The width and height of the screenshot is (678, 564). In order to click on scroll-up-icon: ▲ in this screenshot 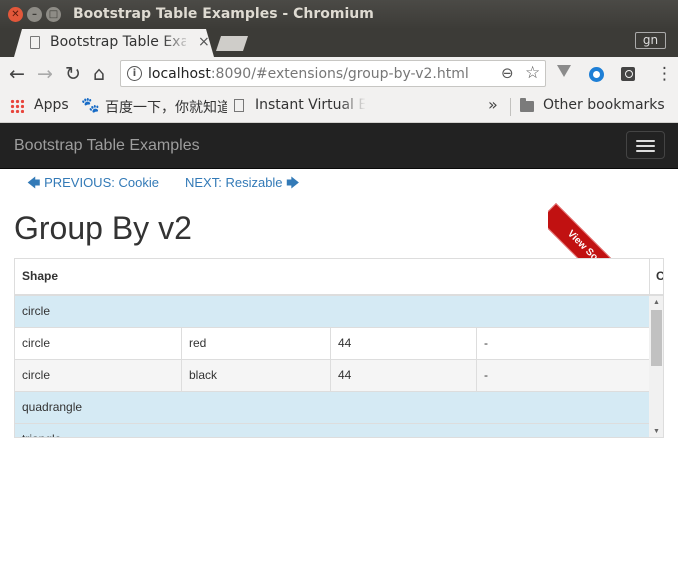, I will do `click(656, 302)`.